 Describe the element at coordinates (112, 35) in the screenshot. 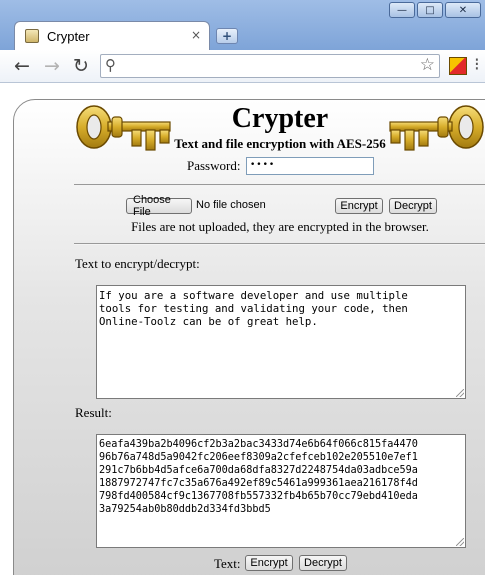

I see `browser-tab-crypter: Crypter ×` at that location.